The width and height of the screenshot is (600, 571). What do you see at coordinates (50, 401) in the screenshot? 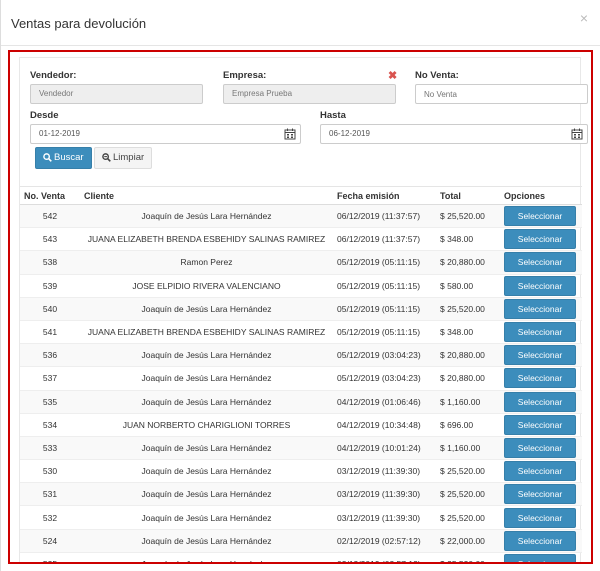
I see `row-no-venta: 535` at bounding box center [50, 401].